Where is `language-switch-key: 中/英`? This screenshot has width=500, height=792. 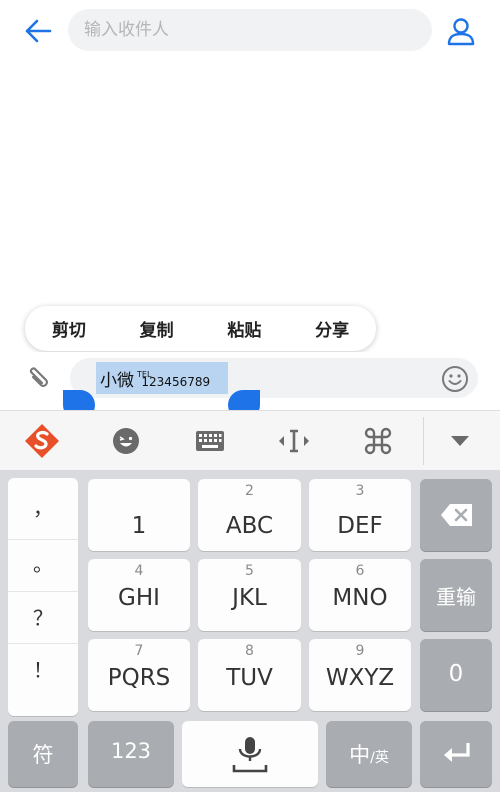 language-switch-key: 中/英 is located at coordinates (369, 754).